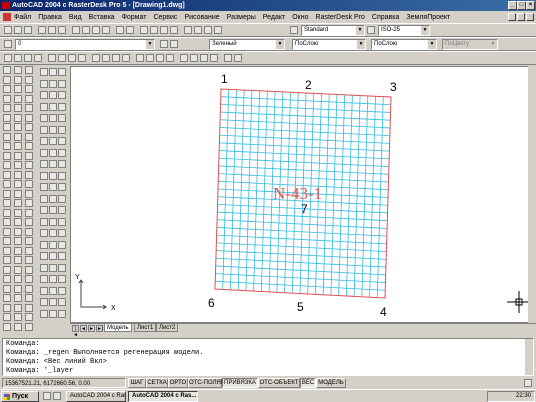  I want to click on autocad-app-icon, so click(6, 5).